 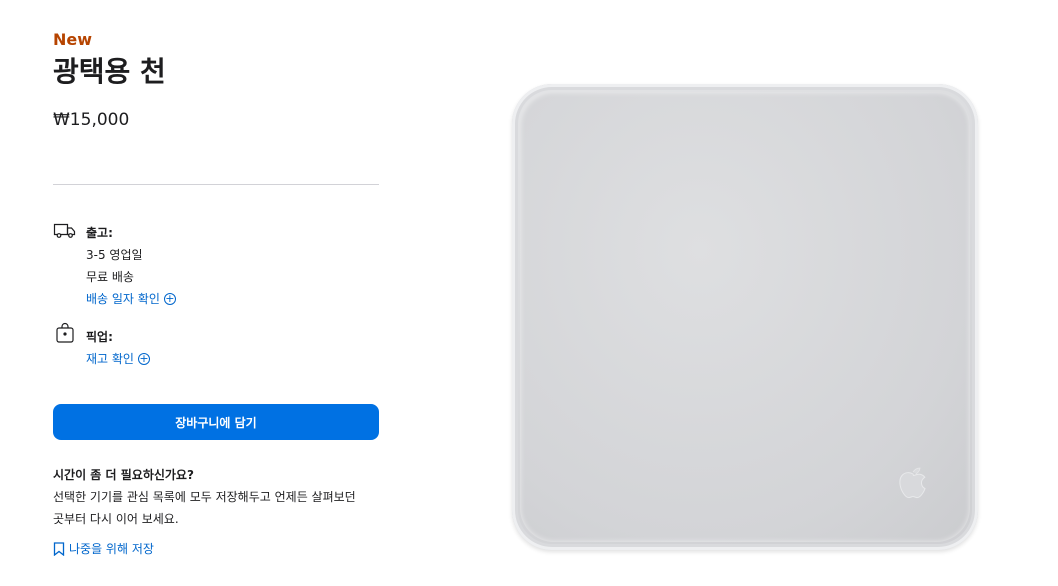 I want to click on shopping-bag-icon, so click(x=65, y=332).